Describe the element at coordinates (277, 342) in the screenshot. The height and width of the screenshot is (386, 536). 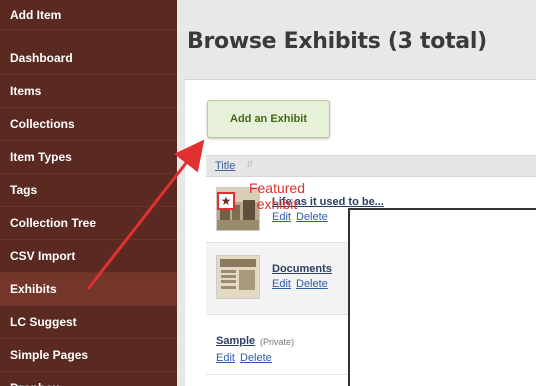
I see `private-status: (Private)` at that location.